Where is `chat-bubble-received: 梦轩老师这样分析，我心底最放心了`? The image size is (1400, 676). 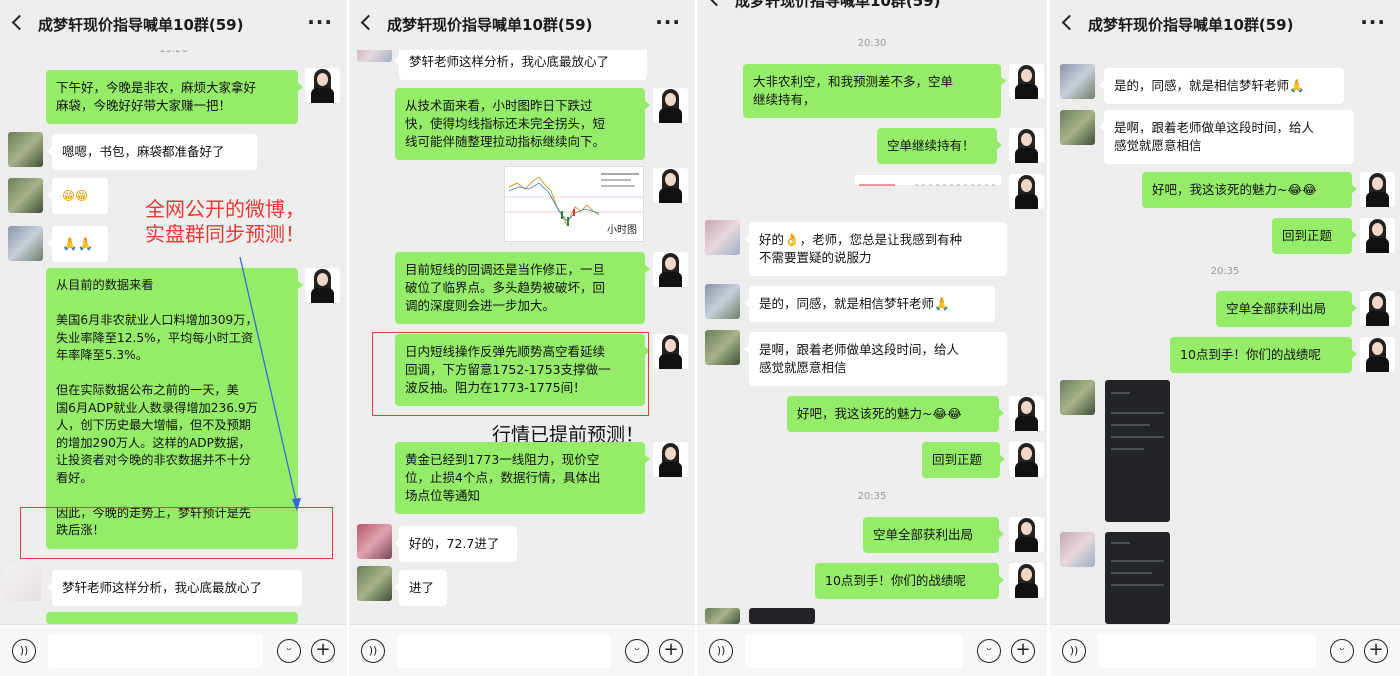 chat-bubble-received: 梦轩老师这样分析，我心底最放心了 is located at coordinates (174, 588).